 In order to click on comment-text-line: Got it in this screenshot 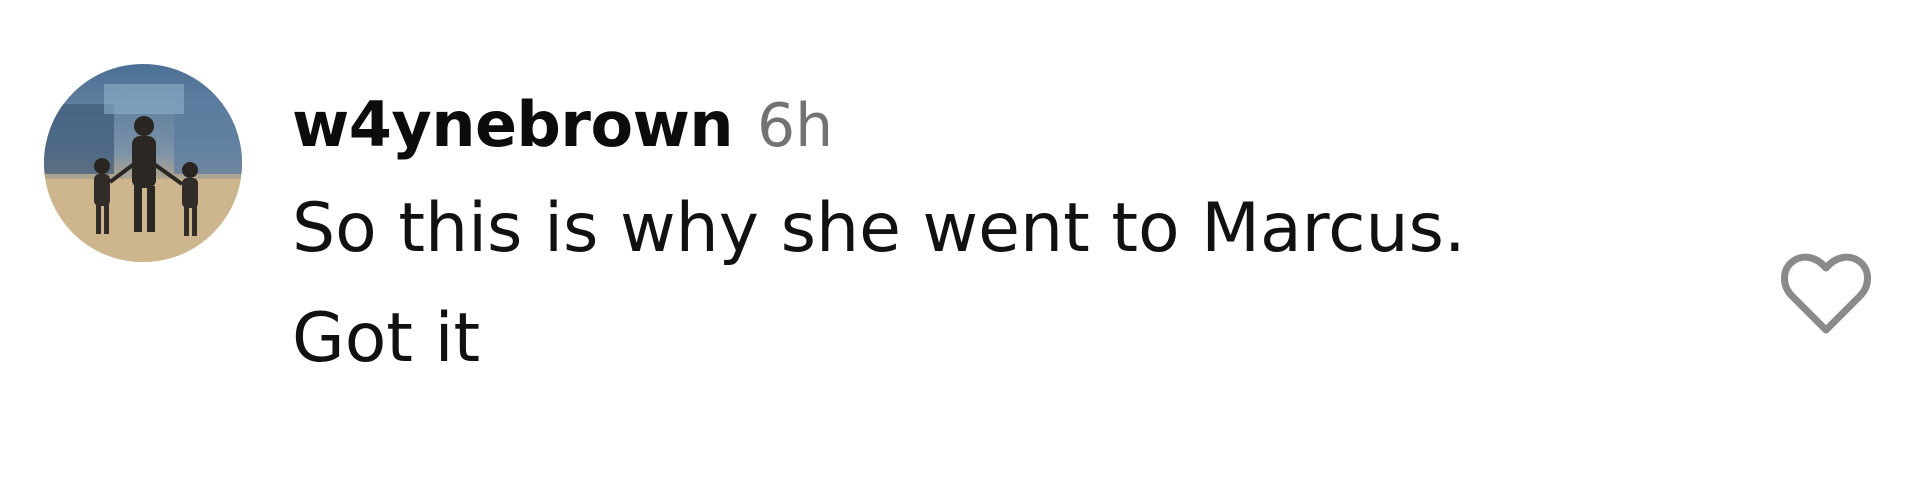, I will do `click(386, 338)`.